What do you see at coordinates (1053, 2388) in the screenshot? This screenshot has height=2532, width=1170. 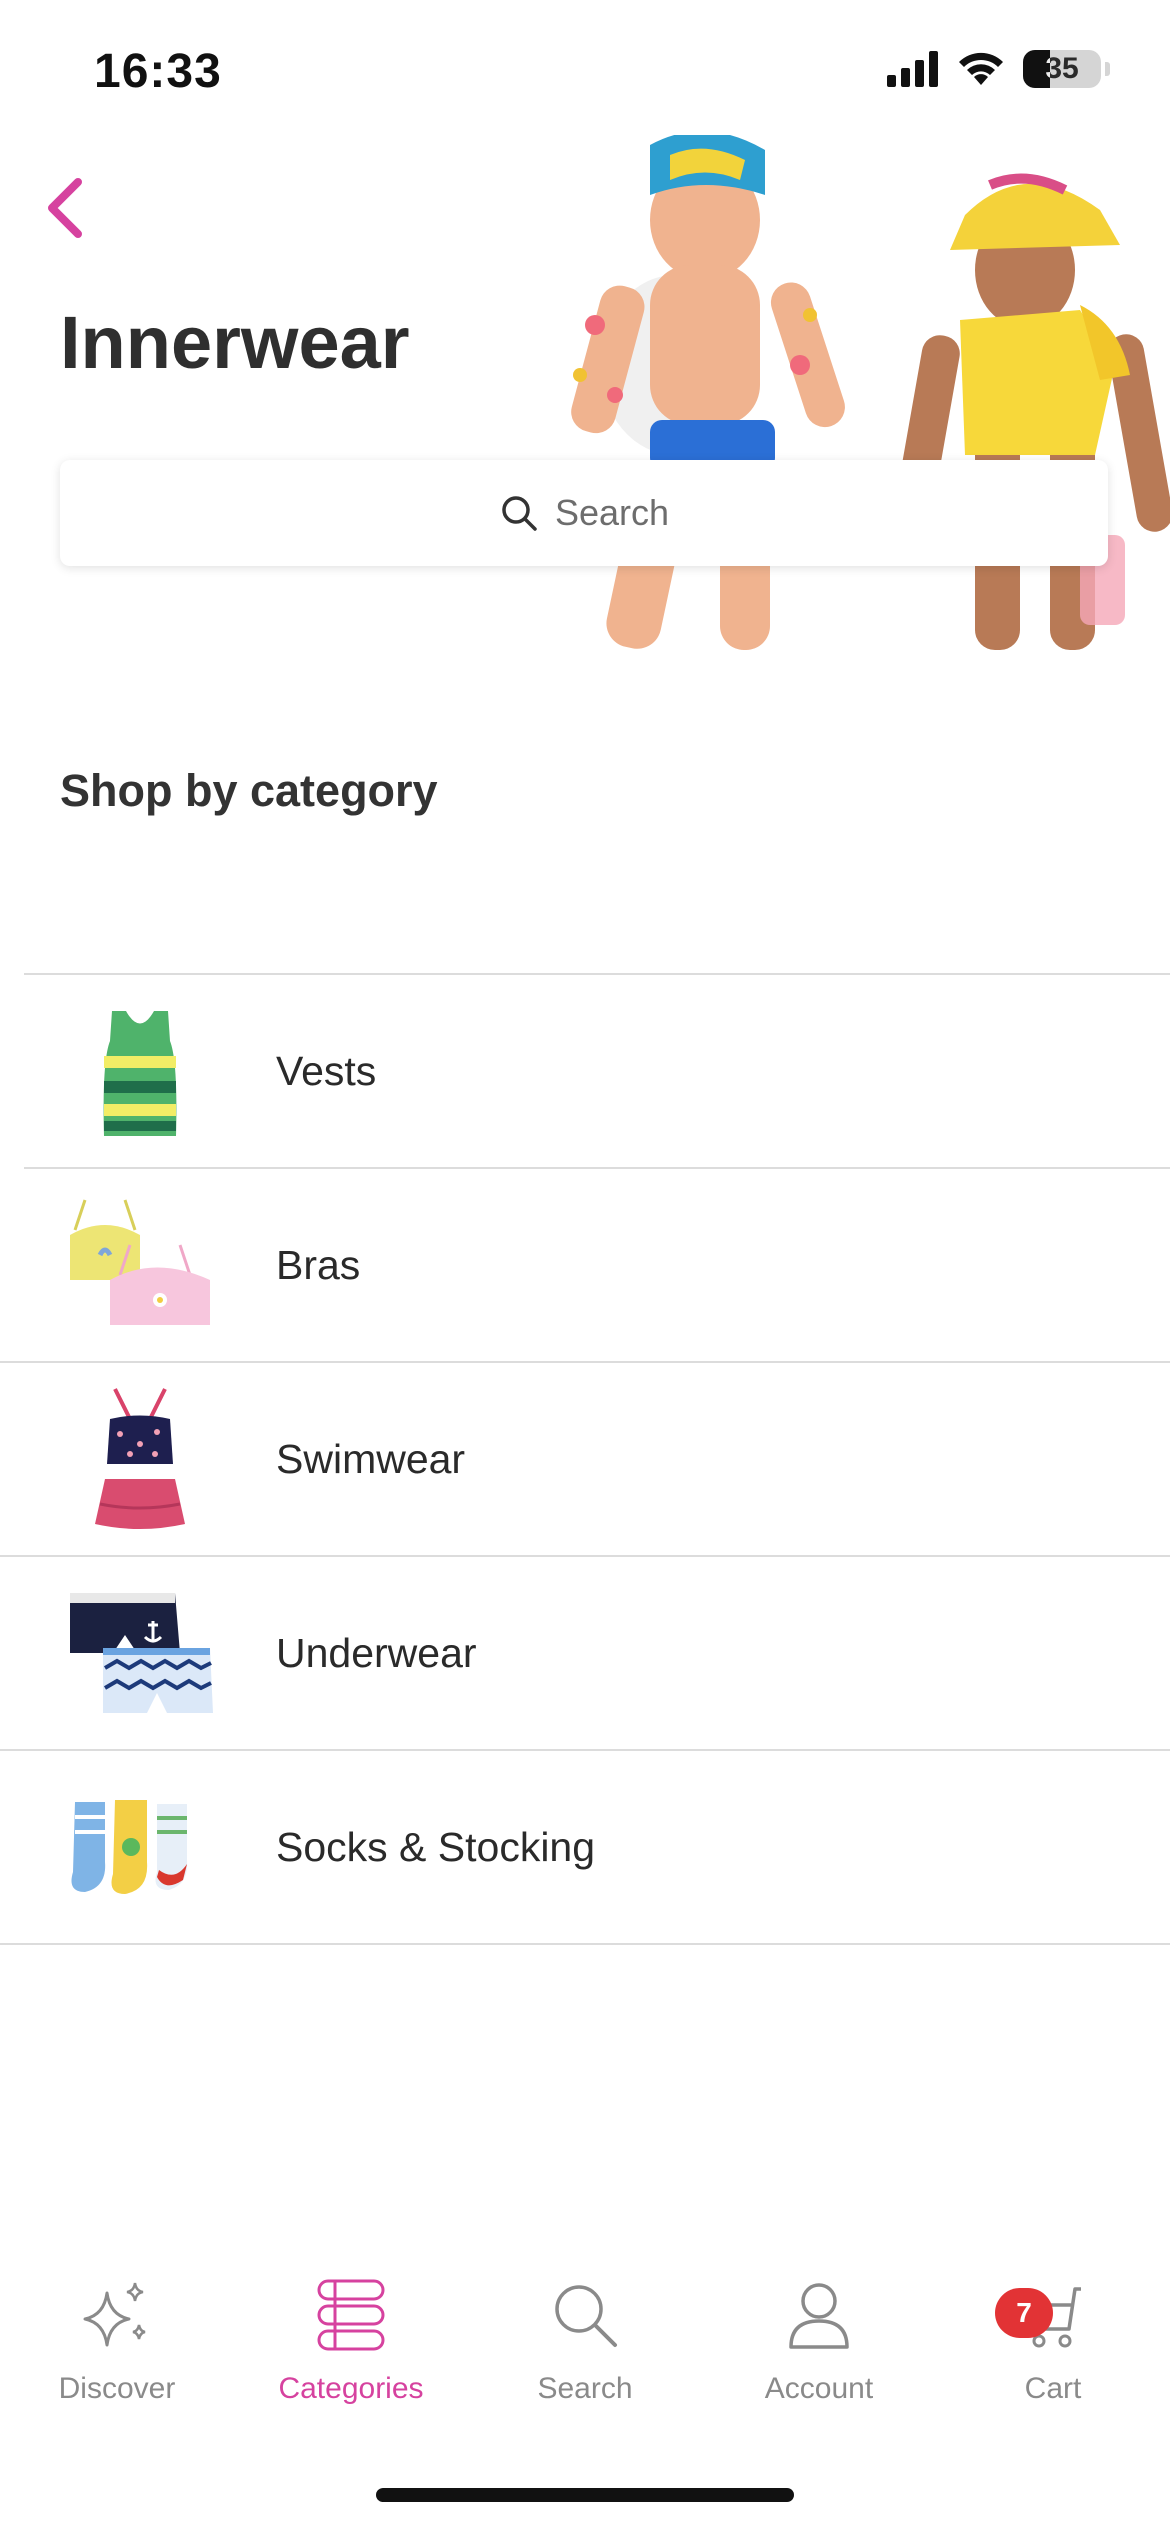 I see `nav-label: Cart` at bounding box center [1053, 2388].